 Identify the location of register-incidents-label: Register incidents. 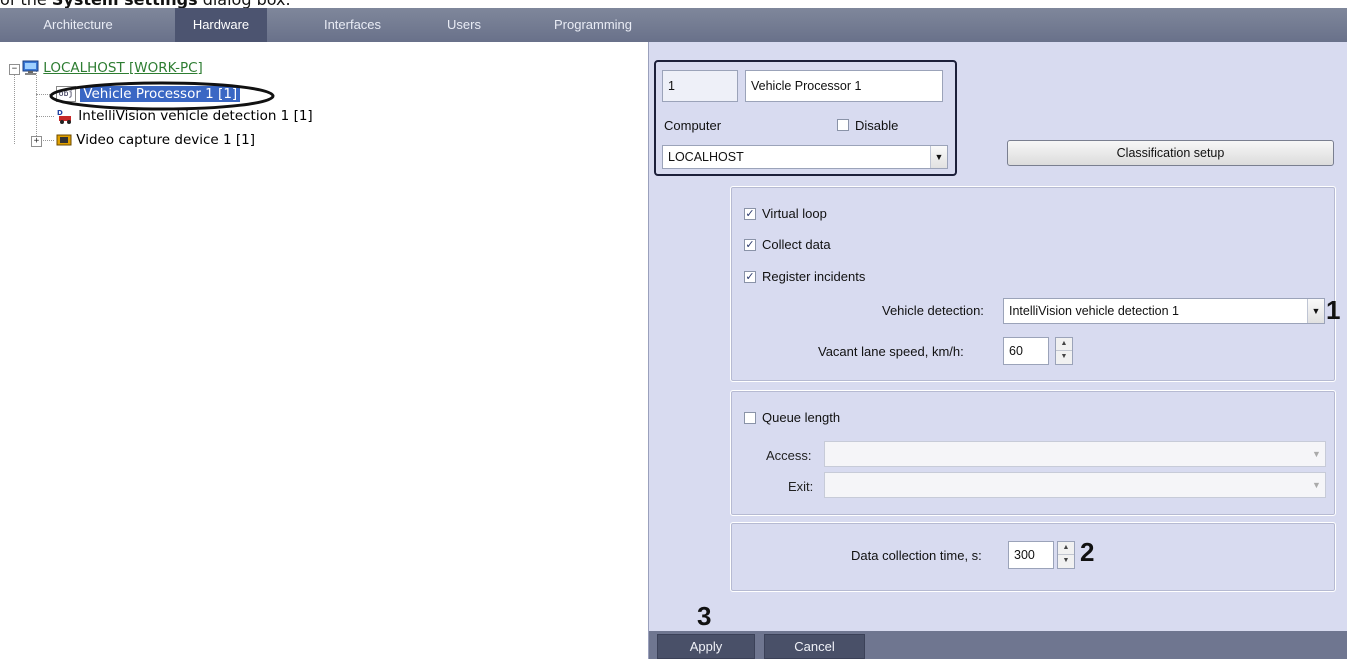
(814, 276).